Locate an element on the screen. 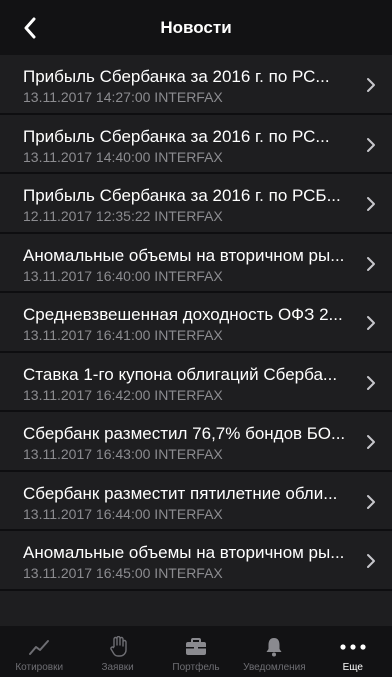  news-meta: 13.11.2017 16:42:00 INTERFAX is located at coordinates (123, 394).